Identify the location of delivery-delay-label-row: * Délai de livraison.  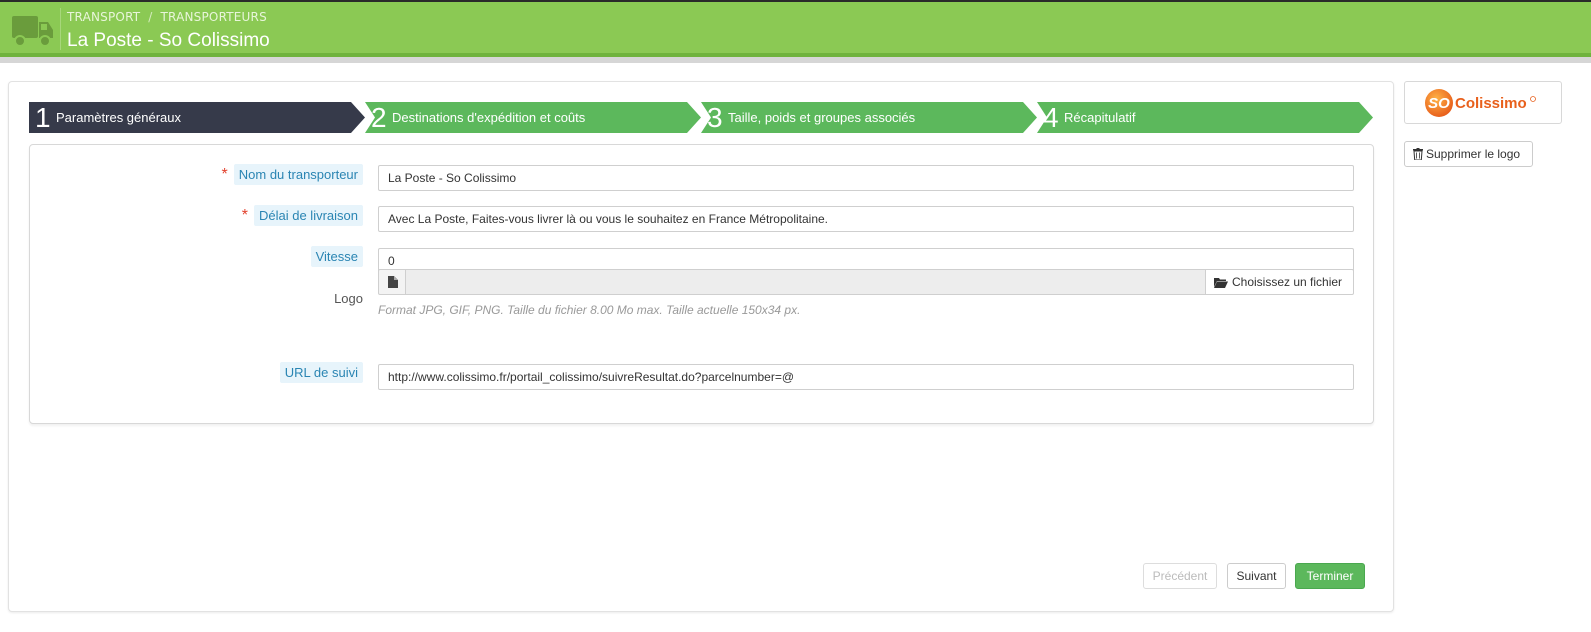
(302, 215).